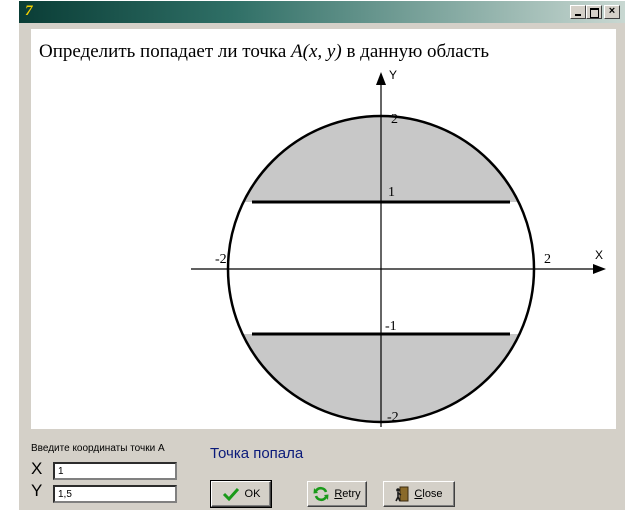 This screenshot has height=516, width=625. I want to click on y-tick-minus-1: -1, so click(391, 326).